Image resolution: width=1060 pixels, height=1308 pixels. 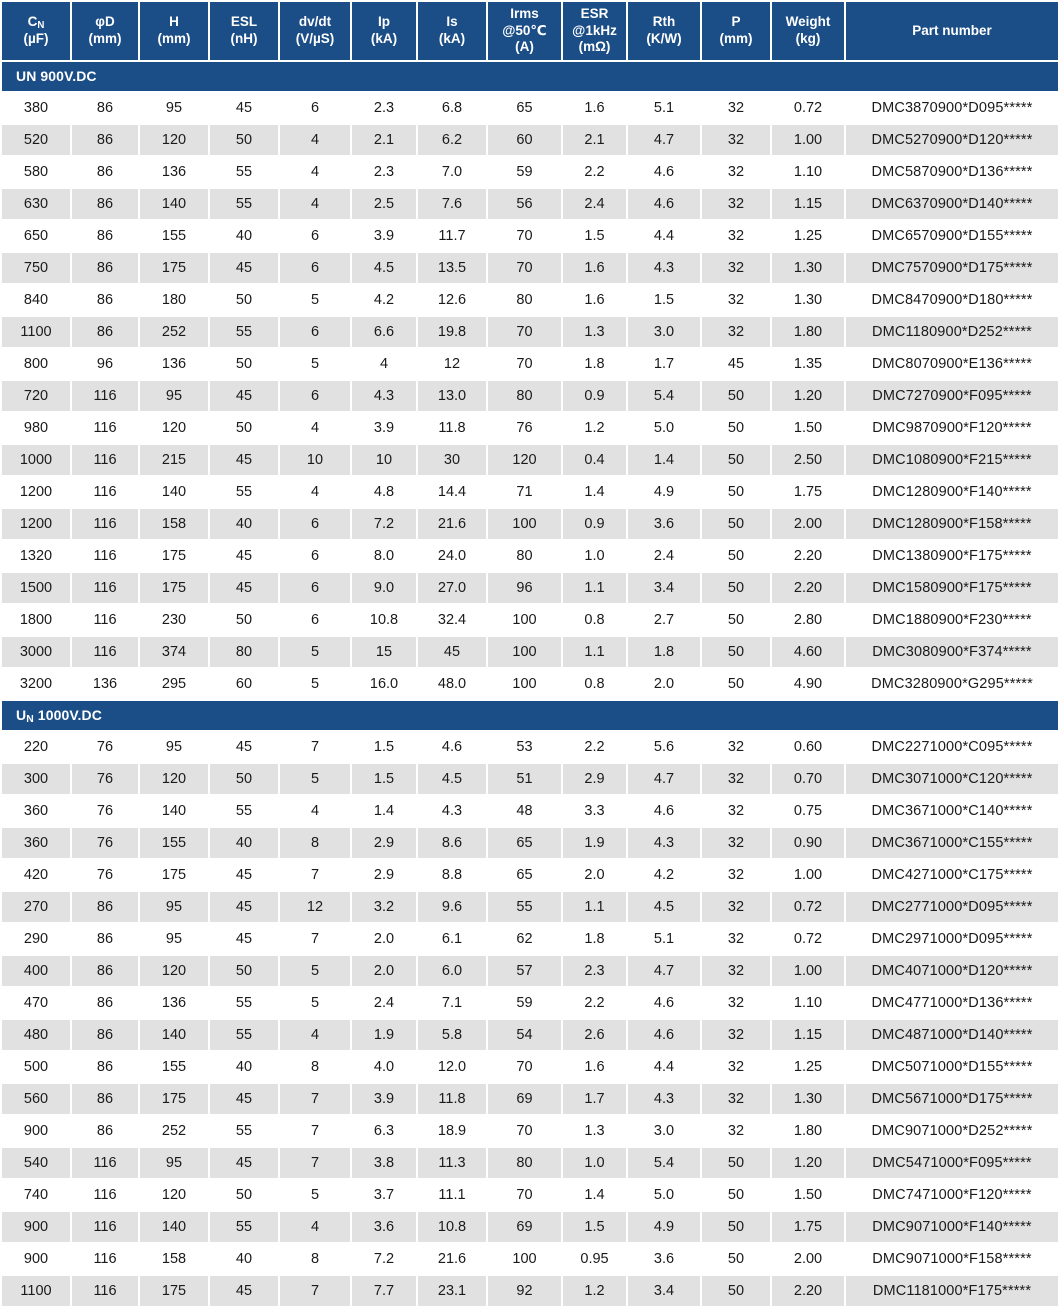 I want to click on cell-is: 6.8, so click(x=452, y=108).